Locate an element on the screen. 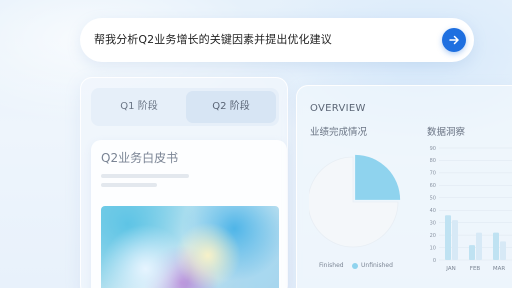 This screenshot has height=288, width=512. x-tick-label: FEB is located at coordinates (475, 269).